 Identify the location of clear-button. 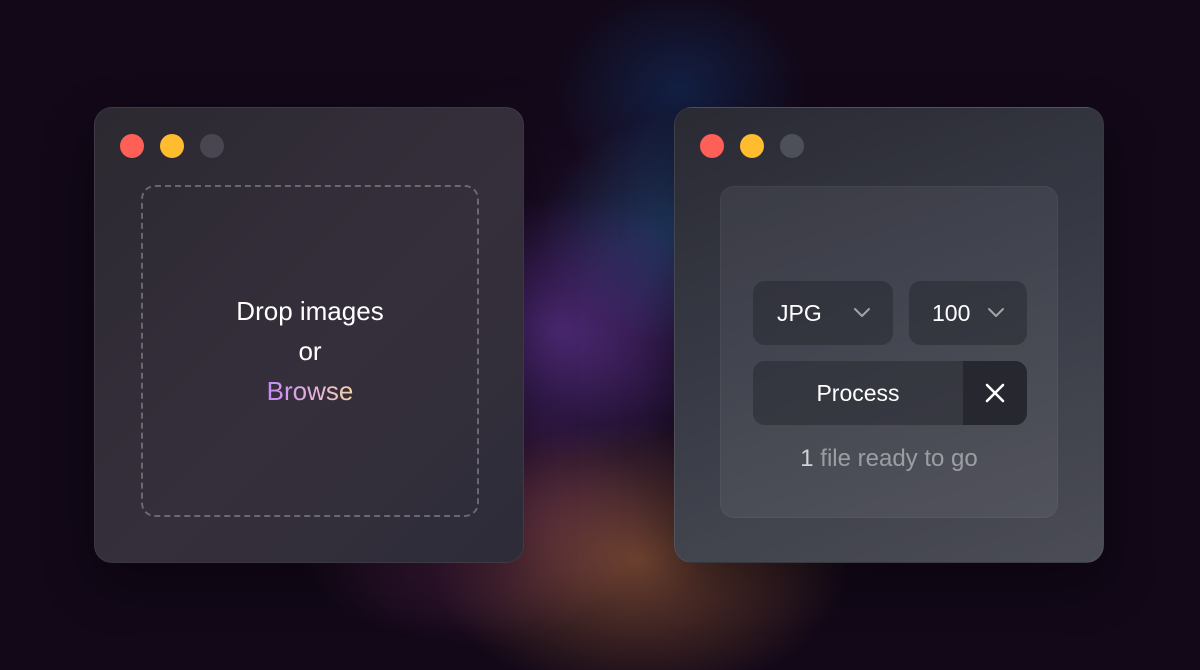
(995, 393).